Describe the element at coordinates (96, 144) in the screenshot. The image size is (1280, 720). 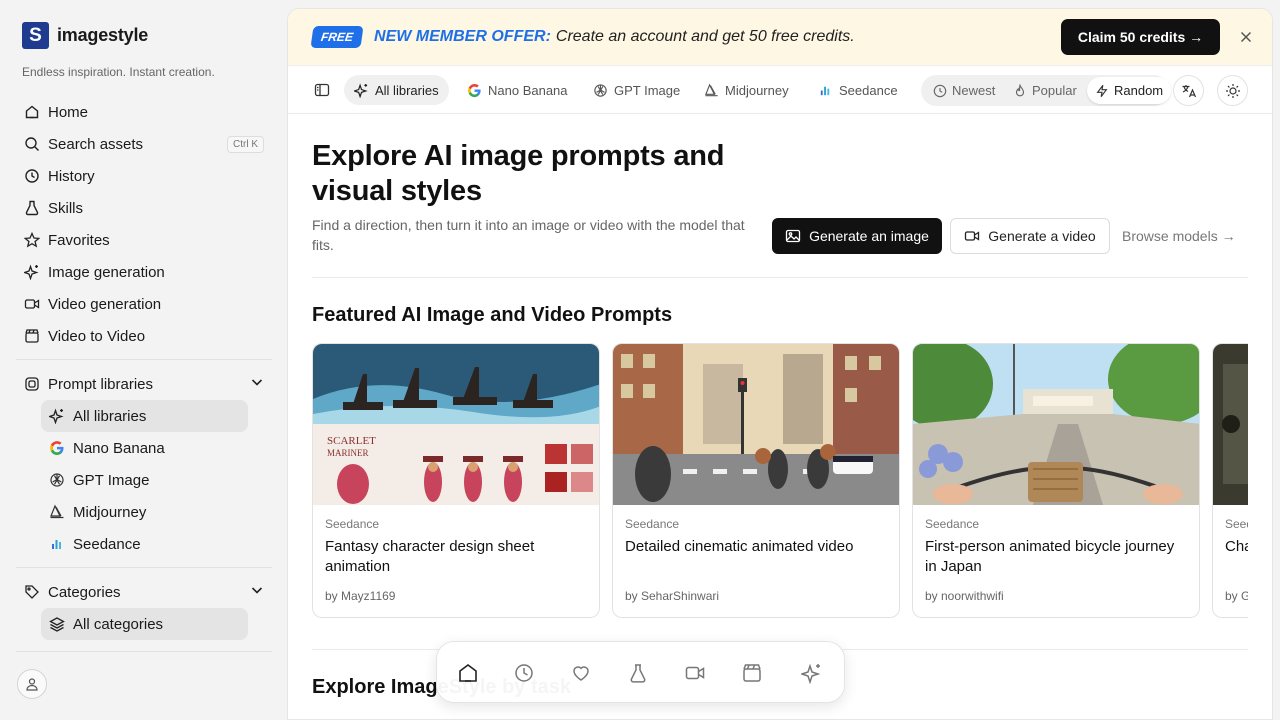
I see `nav-label: Search assets` at that location.